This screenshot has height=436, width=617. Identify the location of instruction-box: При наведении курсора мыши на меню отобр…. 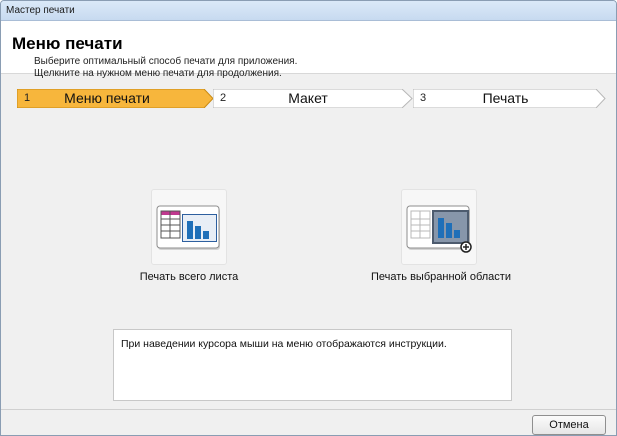
(312, 365).